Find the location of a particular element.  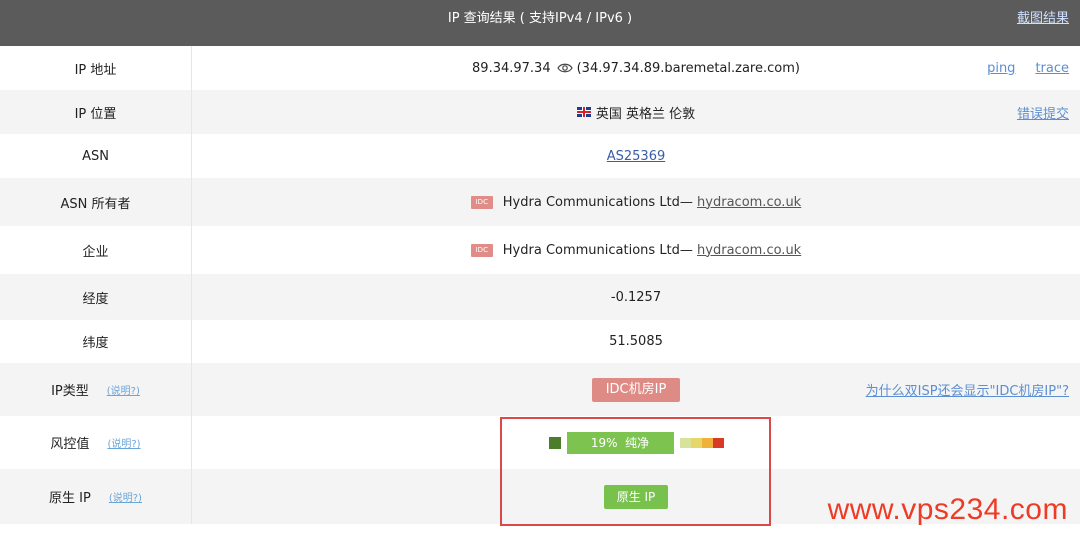

company-label: 企业 is located at coordinates (96, 250).